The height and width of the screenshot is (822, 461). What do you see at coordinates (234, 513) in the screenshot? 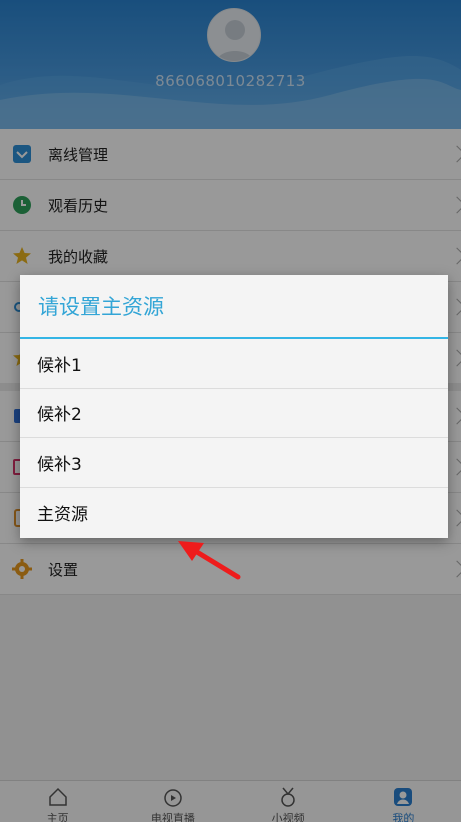
I see `dialog-option-main-source: 主资源` at bounding box center [234, 513].